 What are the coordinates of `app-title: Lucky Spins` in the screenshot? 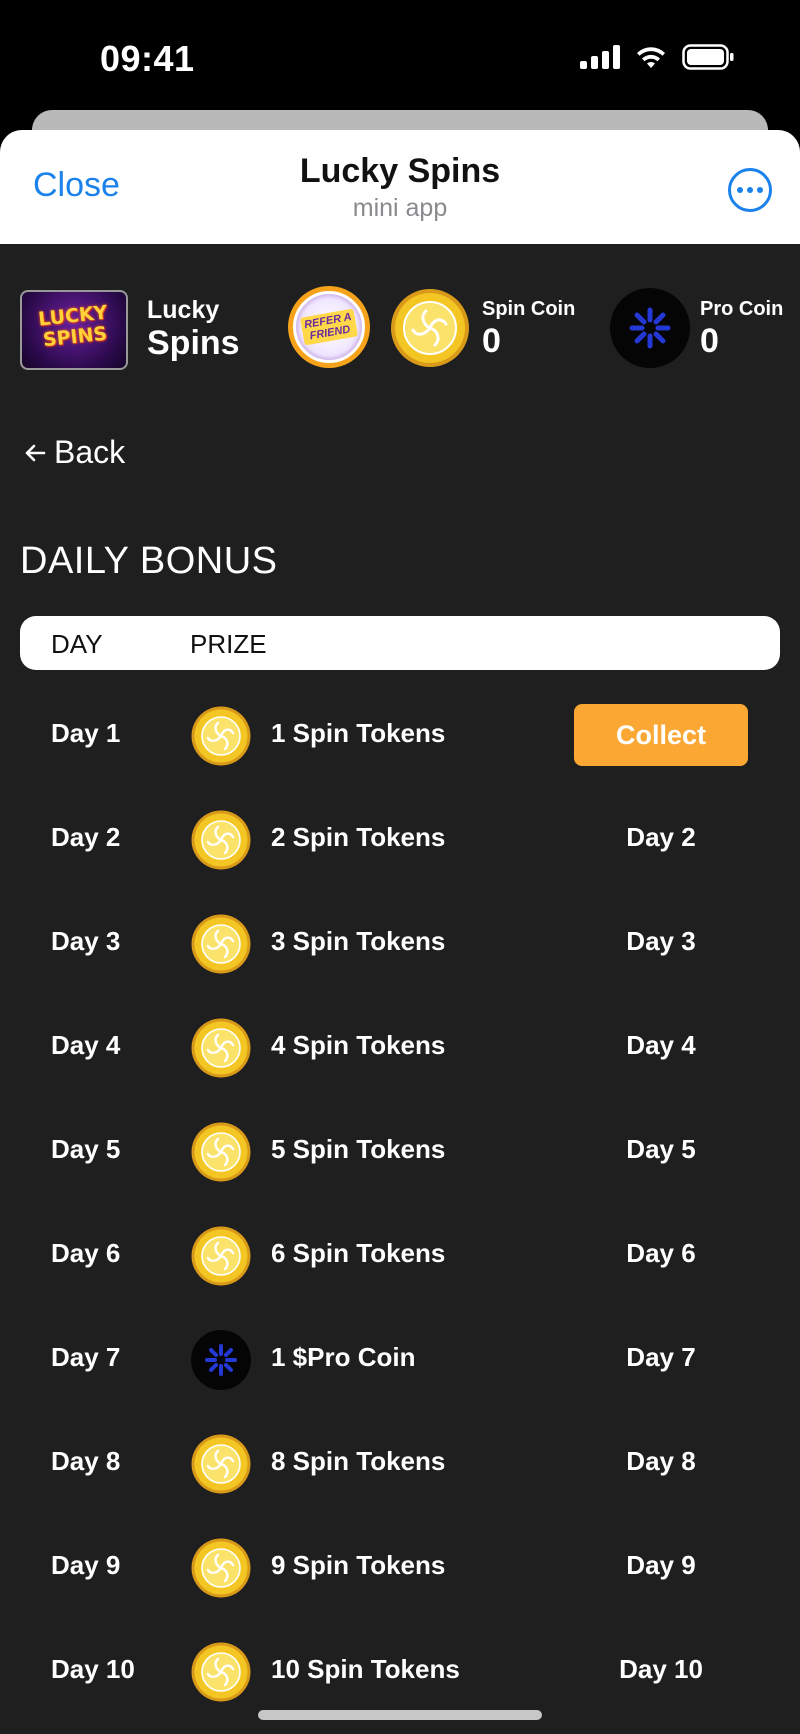 It's located at (400, 171).